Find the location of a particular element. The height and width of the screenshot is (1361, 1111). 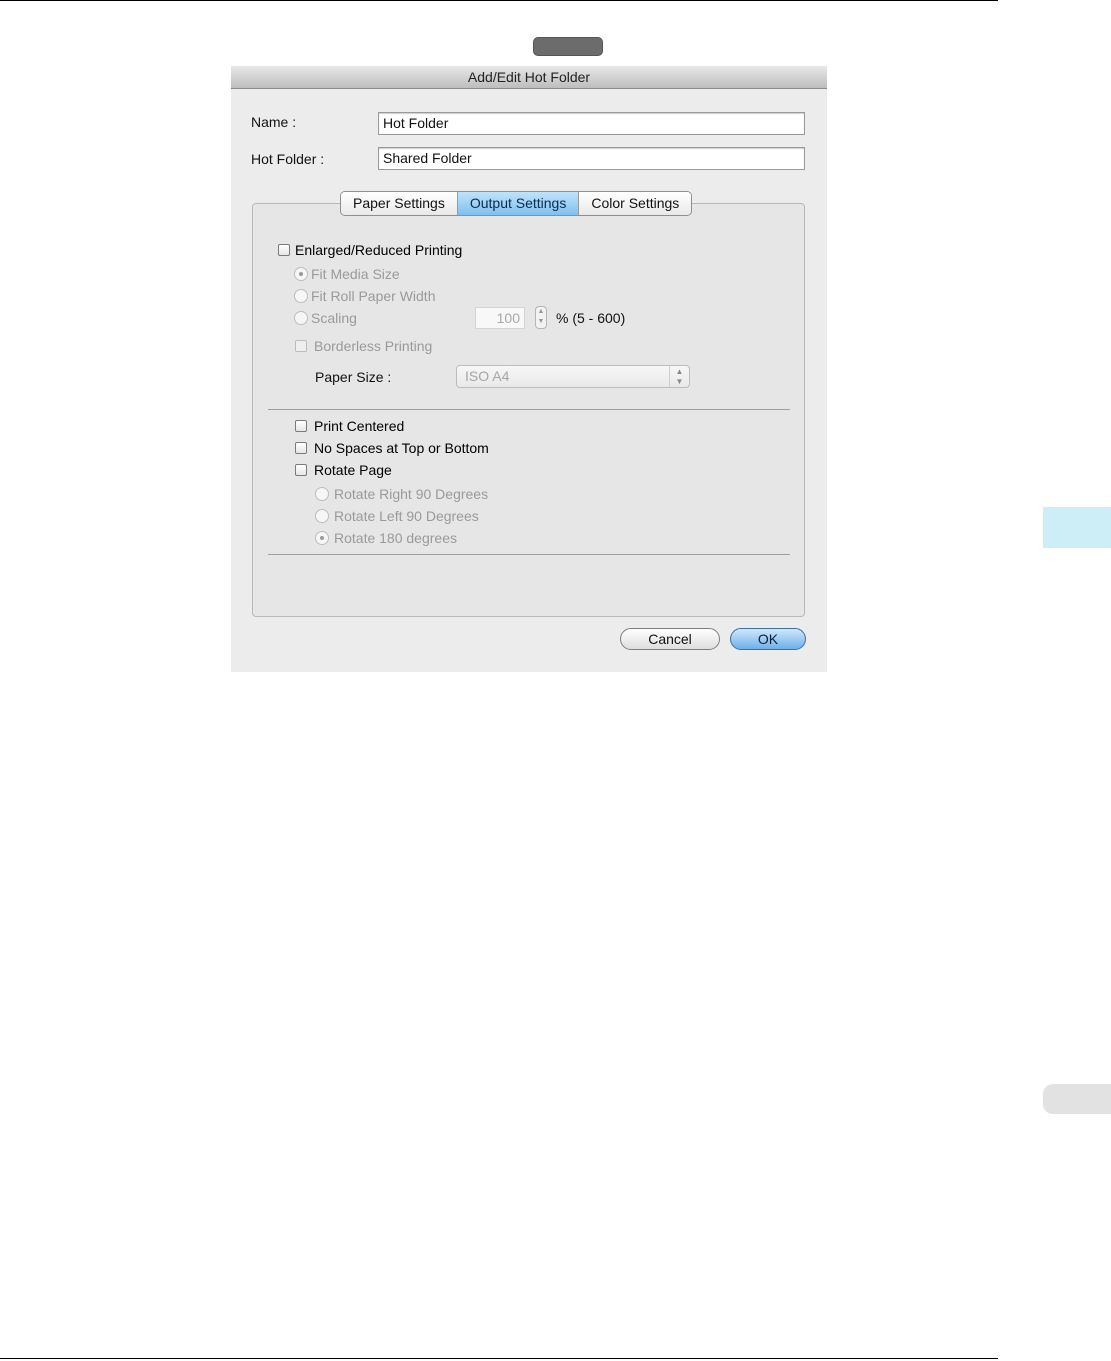

borderless-printing-row: Borderless Printing is located at coordinates (363, 346).